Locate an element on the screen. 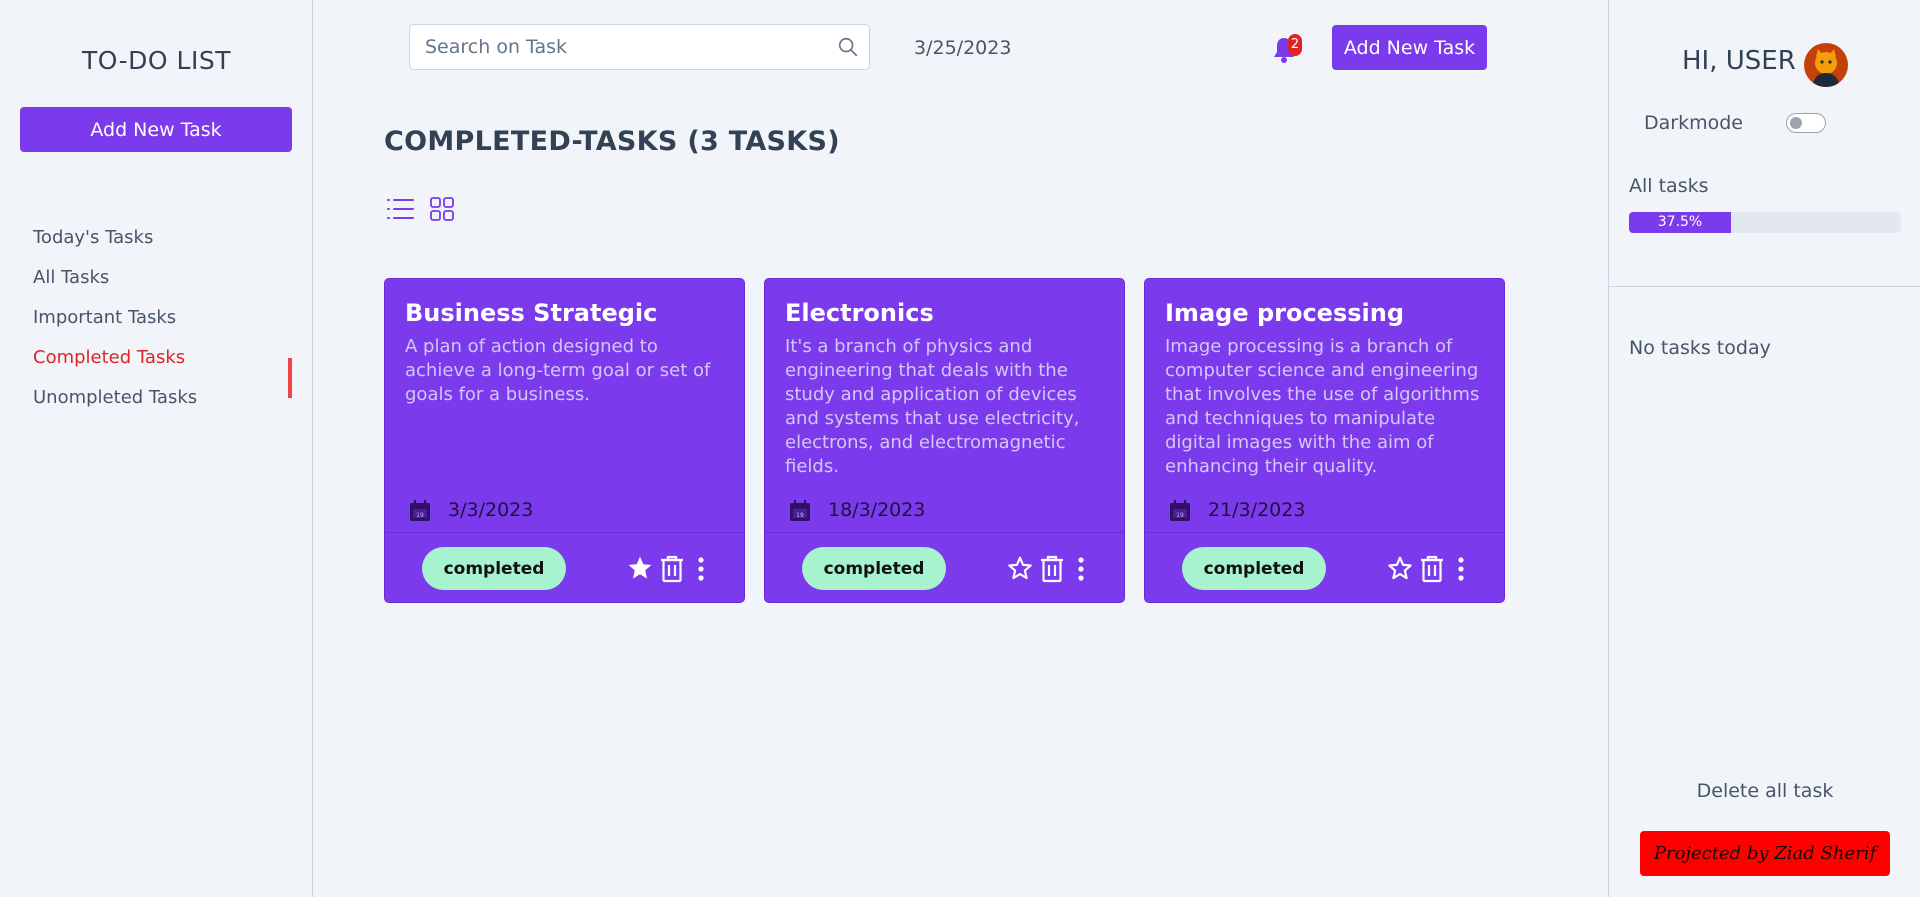 This screenshot has height=897, width=1920. search-icon is located at coordinates (848, 47).